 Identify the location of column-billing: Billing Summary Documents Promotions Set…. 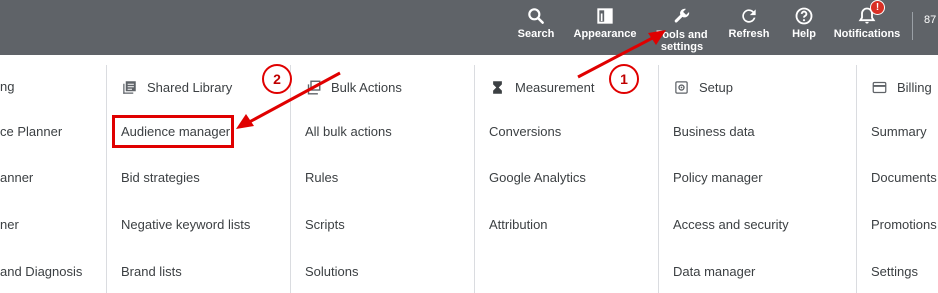
(897, 179).